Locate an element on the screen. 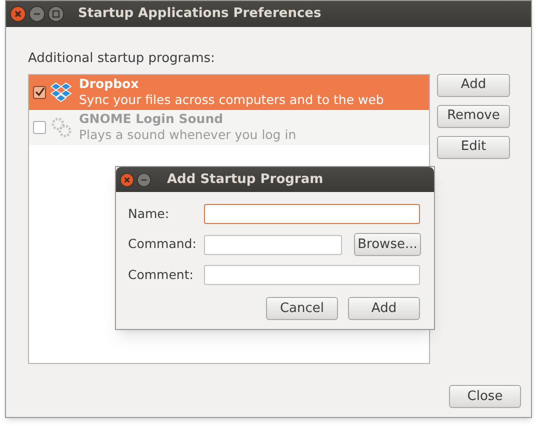  check-icon is located at coordinates (39, 92).